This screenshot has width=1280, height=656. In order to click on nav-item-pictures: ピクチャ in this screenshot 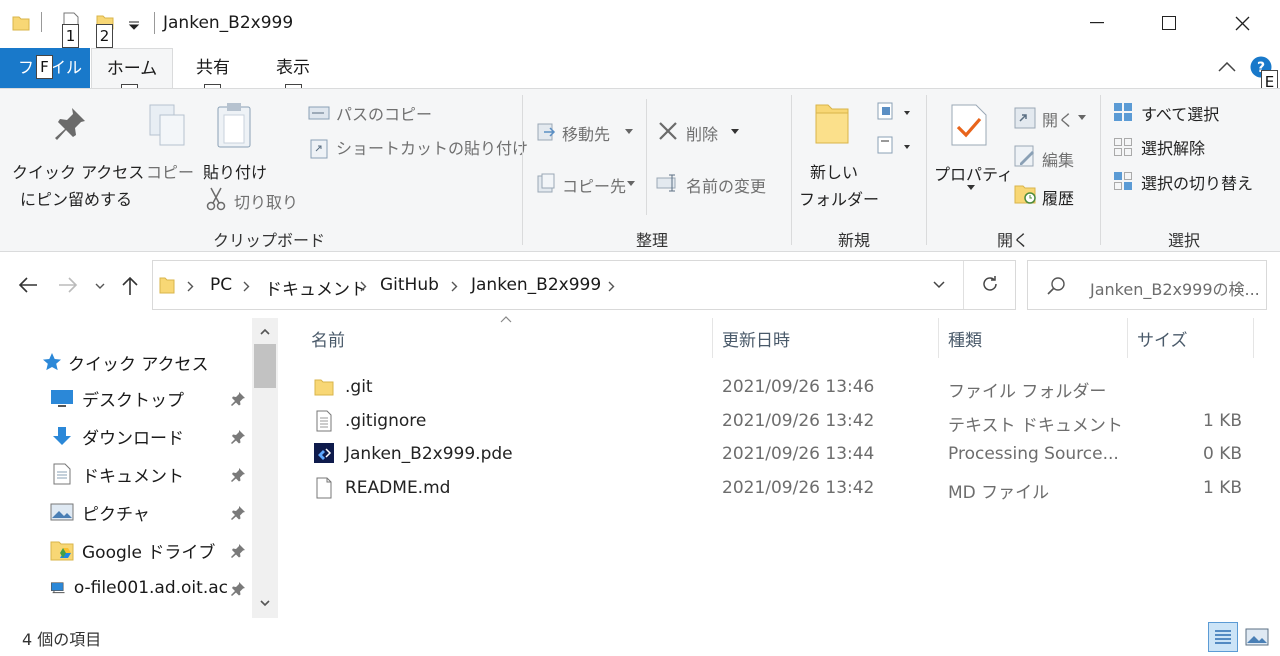, I will do `click(100, 512)`.